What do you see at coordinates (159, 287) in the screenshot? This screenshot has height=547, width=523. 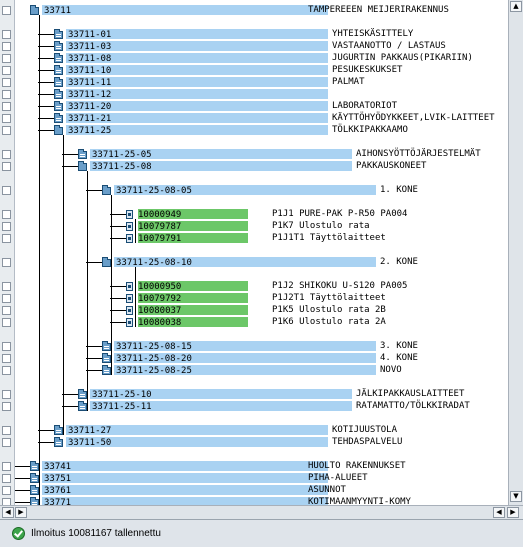 I see `equipment-number: 10000950` at bounding box center [159, 287].